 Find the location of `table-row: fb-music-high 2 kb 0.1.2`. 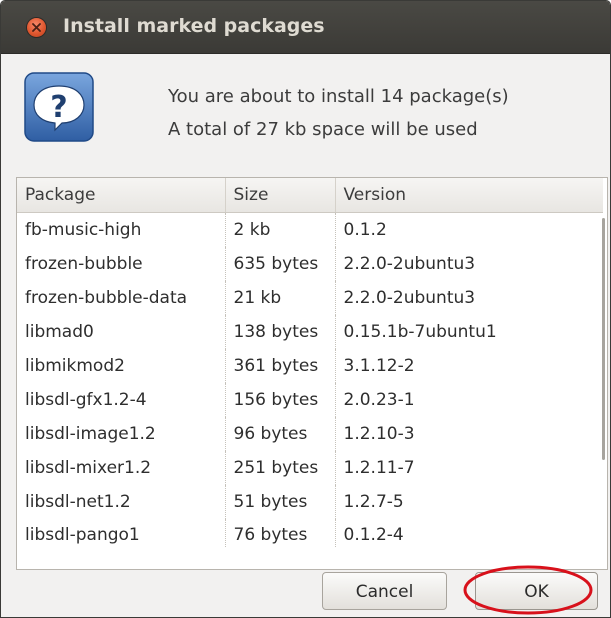

table-row: fb-music-high 2 kb 0.1.2 is located at coordinates (310, 229).